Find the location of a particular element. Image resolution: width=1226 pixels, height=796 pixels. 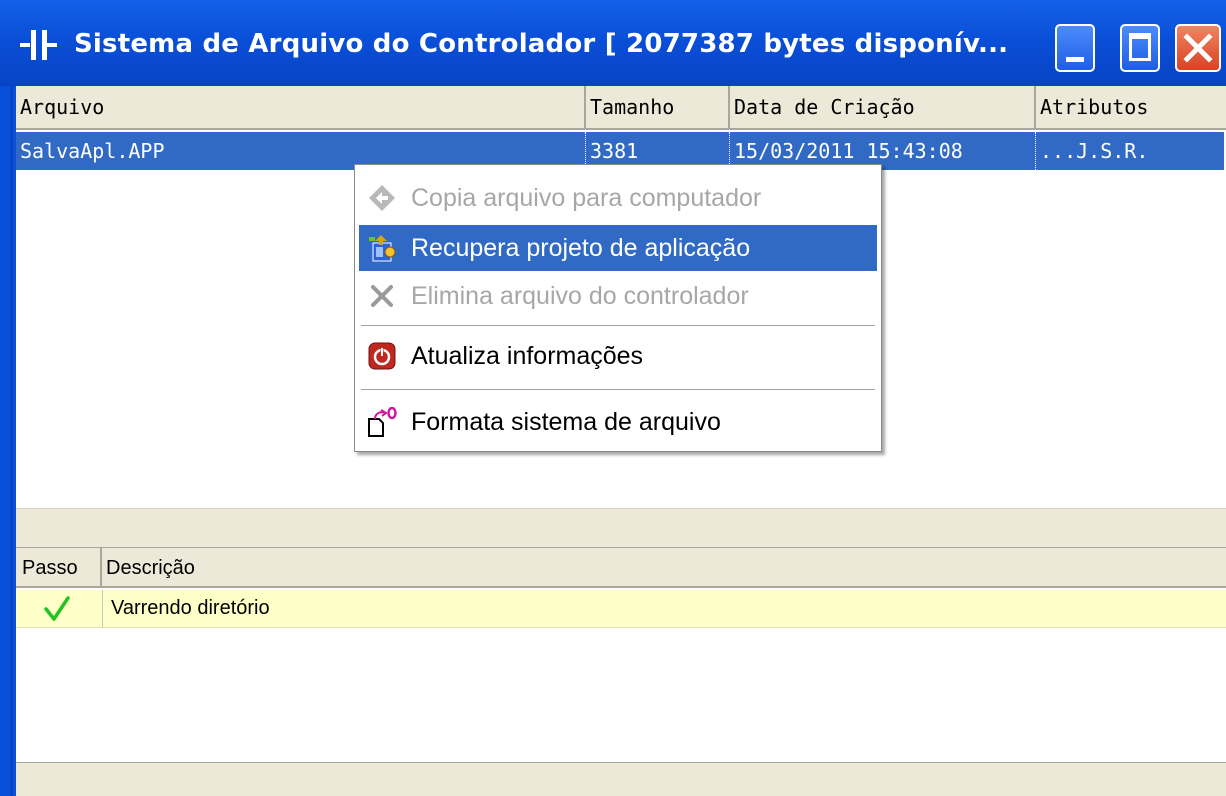

column-header-descricao: Descrição is located at coordinates (664, 568).